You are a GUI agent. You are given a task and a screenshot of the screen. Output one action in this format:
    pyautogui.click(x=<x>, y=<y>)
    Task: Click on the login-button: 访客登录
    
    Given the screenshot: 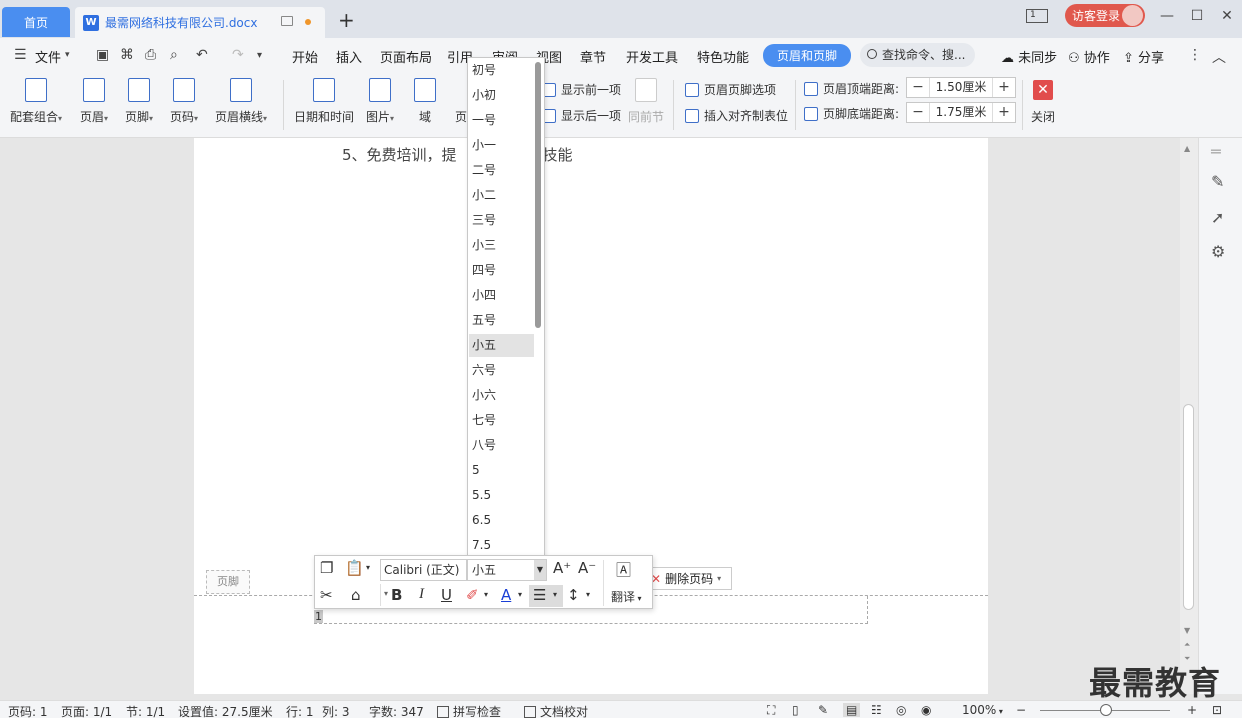 What is the action you would take?
    pyautogui.click(x=1105, y=15)
    